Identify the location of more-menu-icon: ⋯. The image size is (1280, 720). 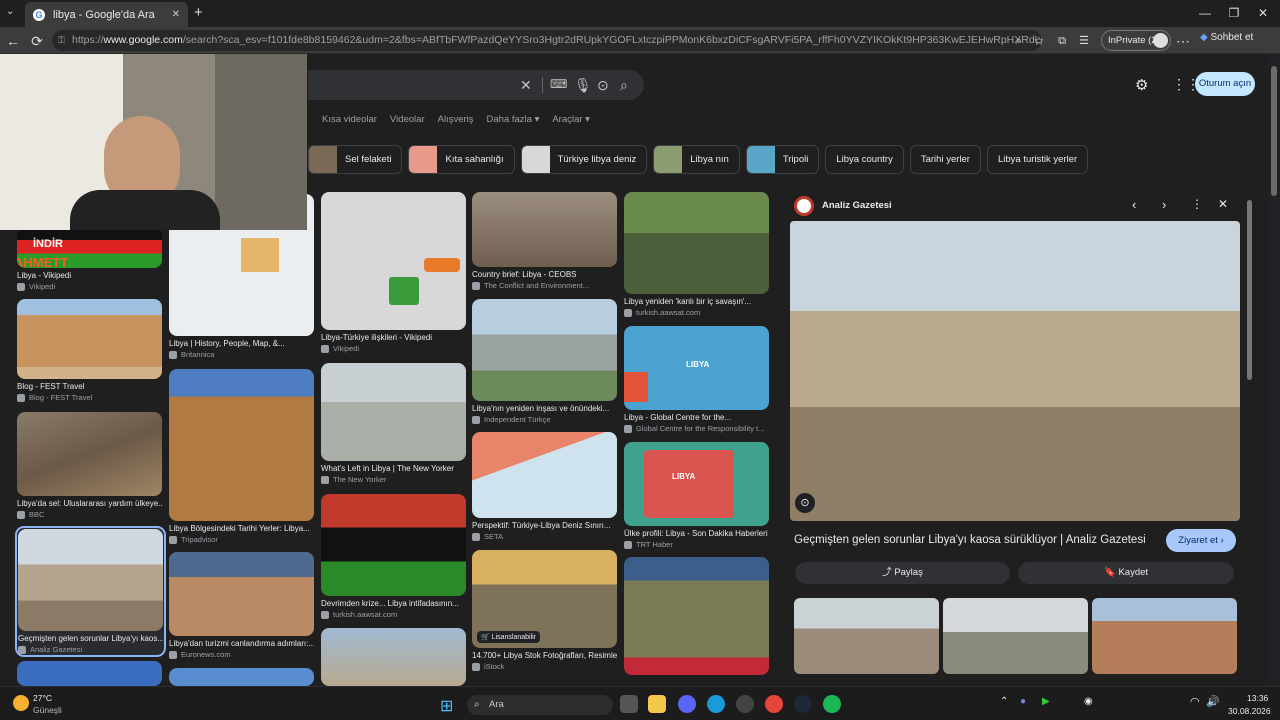
(1183, 41).